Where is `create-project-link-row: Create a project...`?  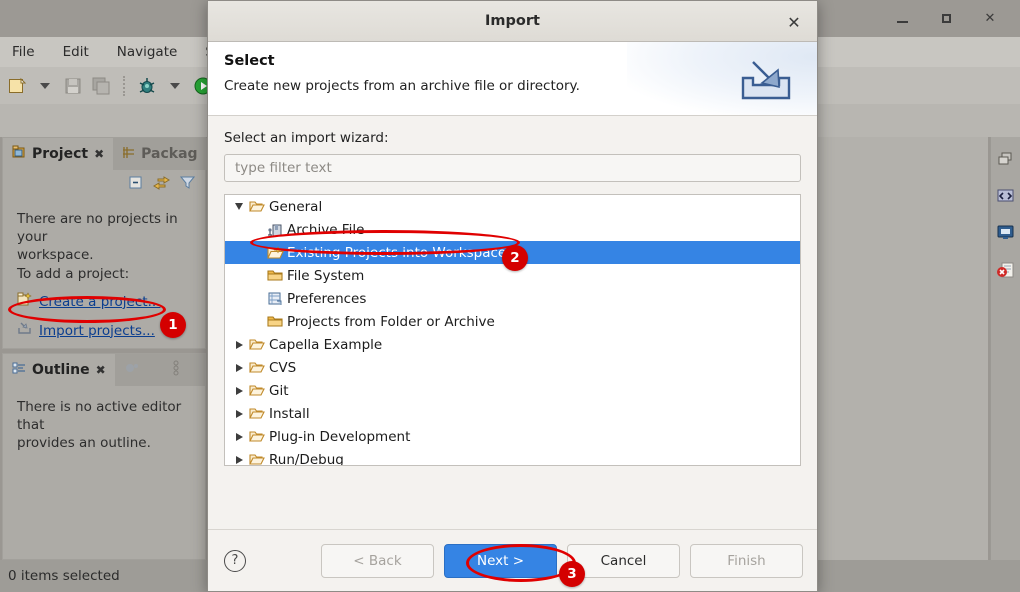 create-project-link-row: Create a project... is located at coordinates (106, 302).